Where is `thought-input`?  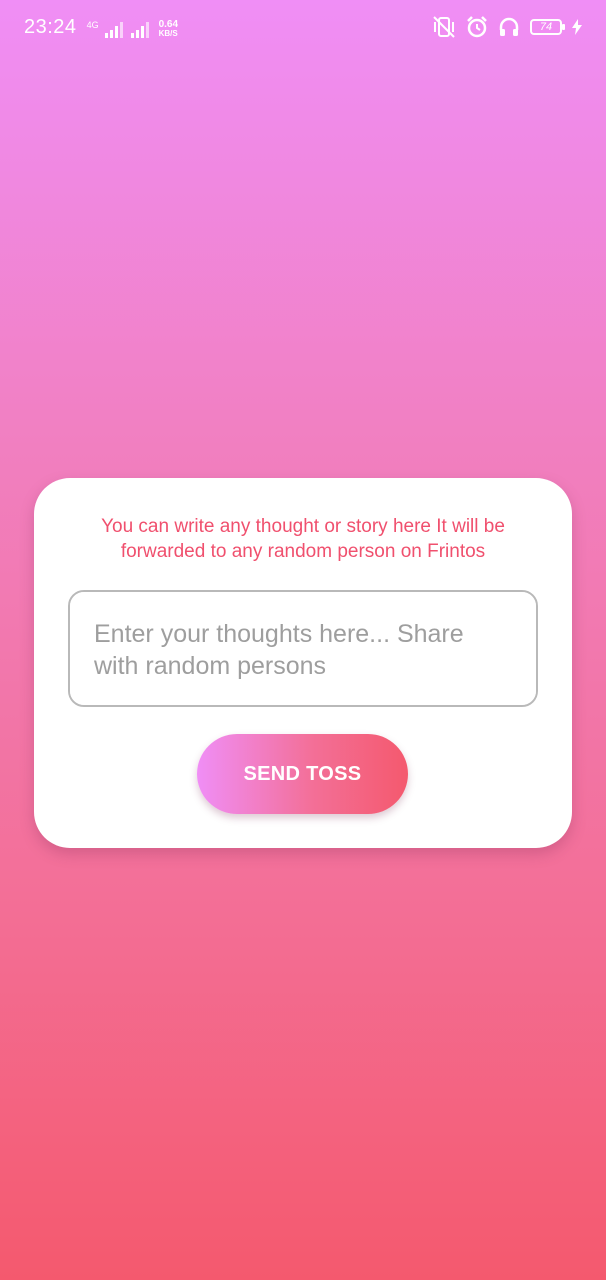
thought-input is located at coordinates (303, 648).